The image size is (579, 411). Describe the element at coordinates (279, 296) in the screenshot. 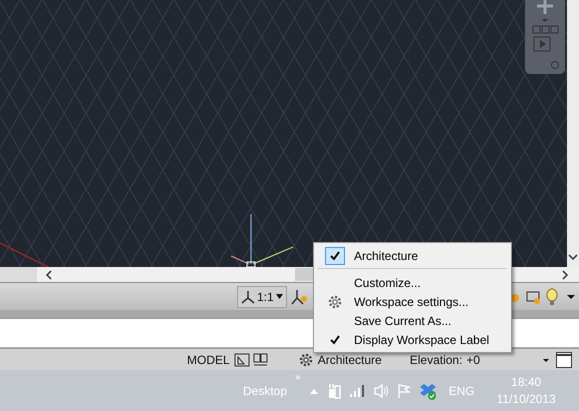

I see `caret-icon` at that location.